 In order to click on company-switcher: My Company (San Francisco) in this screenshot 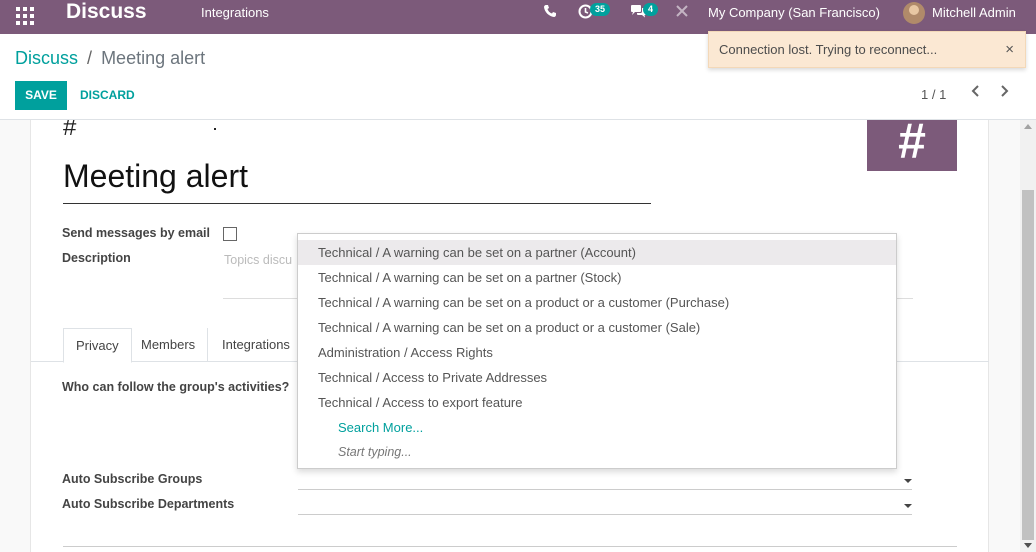, I will do `click(794, 12)`.